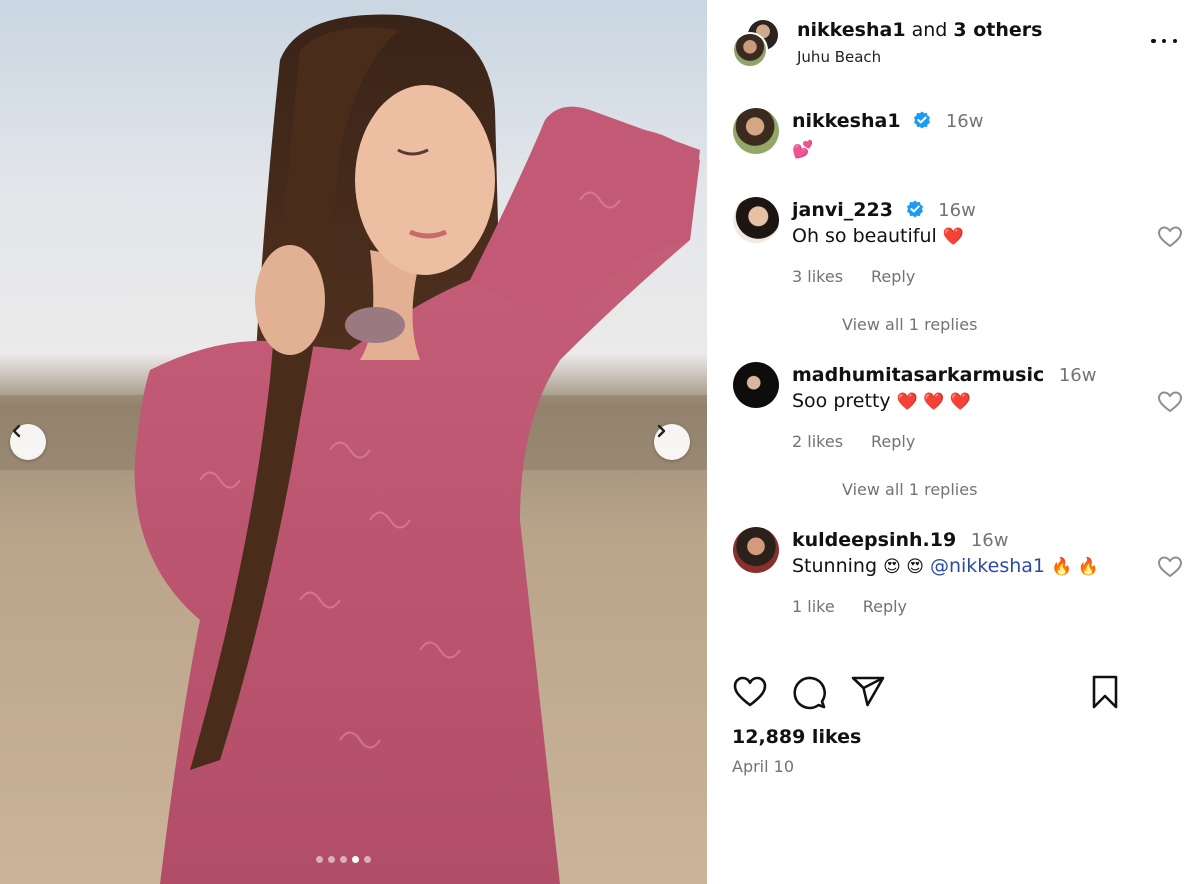  What do you see at coordinates (803, 150) in the screenshot?
I see `caption-text: 💕` at bounding box center [803, 150].